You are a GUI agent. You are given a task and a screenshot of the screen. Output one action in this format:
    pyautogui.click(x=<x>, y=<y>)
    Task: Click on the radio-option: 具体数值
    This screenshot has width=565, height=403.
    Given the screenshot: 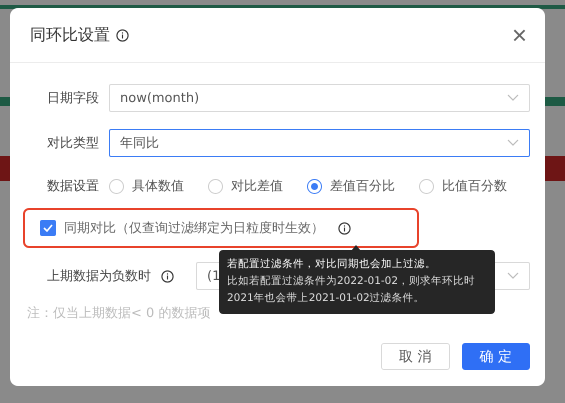 What is the action you would take?
    pyautogui.click(x=146, y=186)
    